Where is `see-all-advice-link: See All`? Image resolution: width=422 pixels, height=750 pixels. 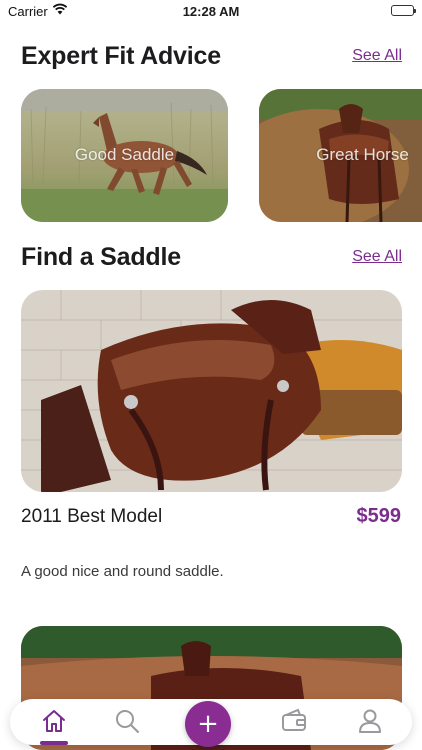 see-all-advice-link: See All is located at coordinates (377, 56).